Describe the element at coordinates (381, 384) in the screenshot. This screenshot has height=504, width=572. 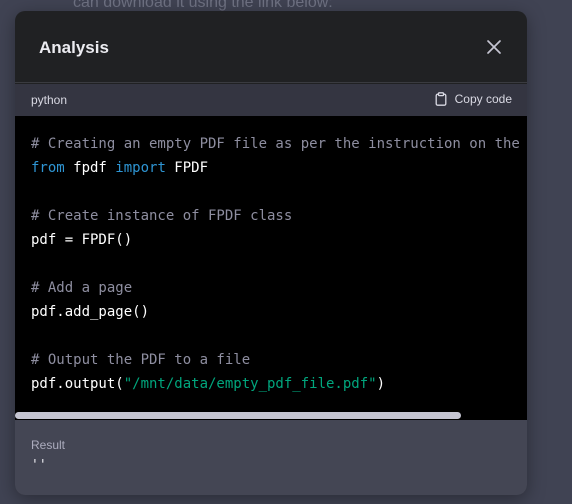
I see `code-token: )` at that location.